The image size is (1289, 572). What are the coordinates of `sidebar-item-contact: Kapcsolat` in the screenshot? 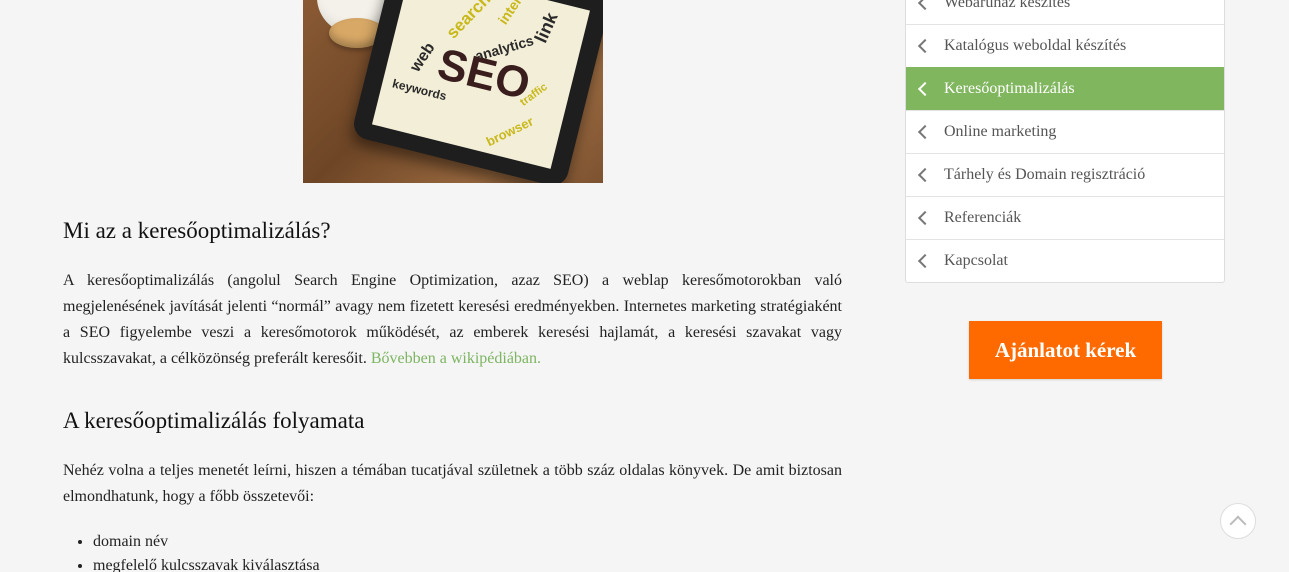 It's located at (1065, 260).